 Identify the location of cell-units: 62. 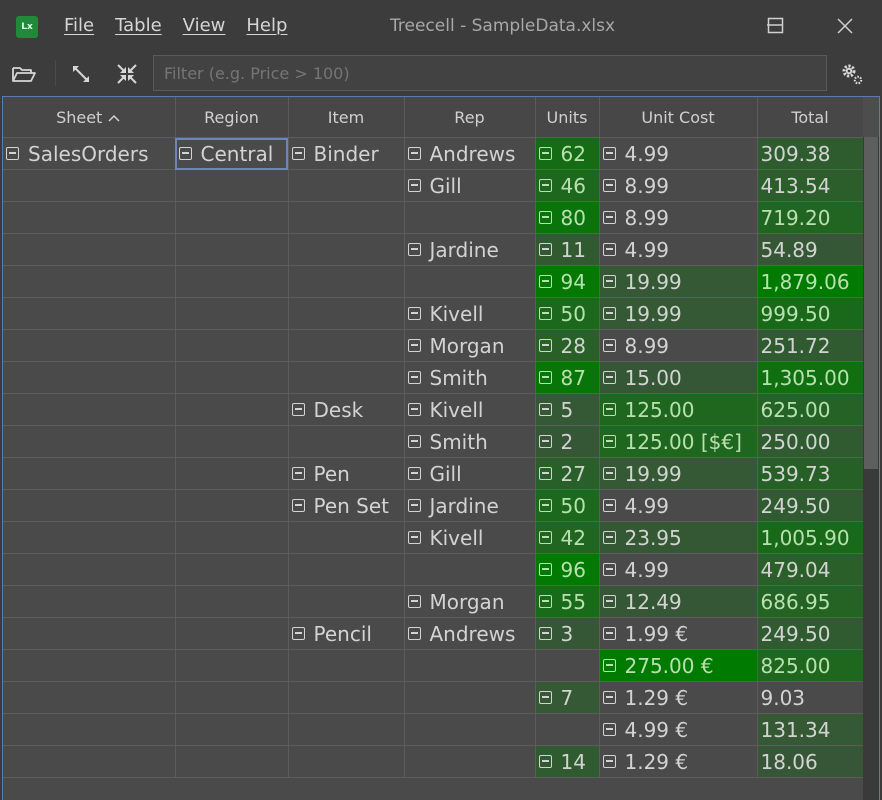
(567, 153).